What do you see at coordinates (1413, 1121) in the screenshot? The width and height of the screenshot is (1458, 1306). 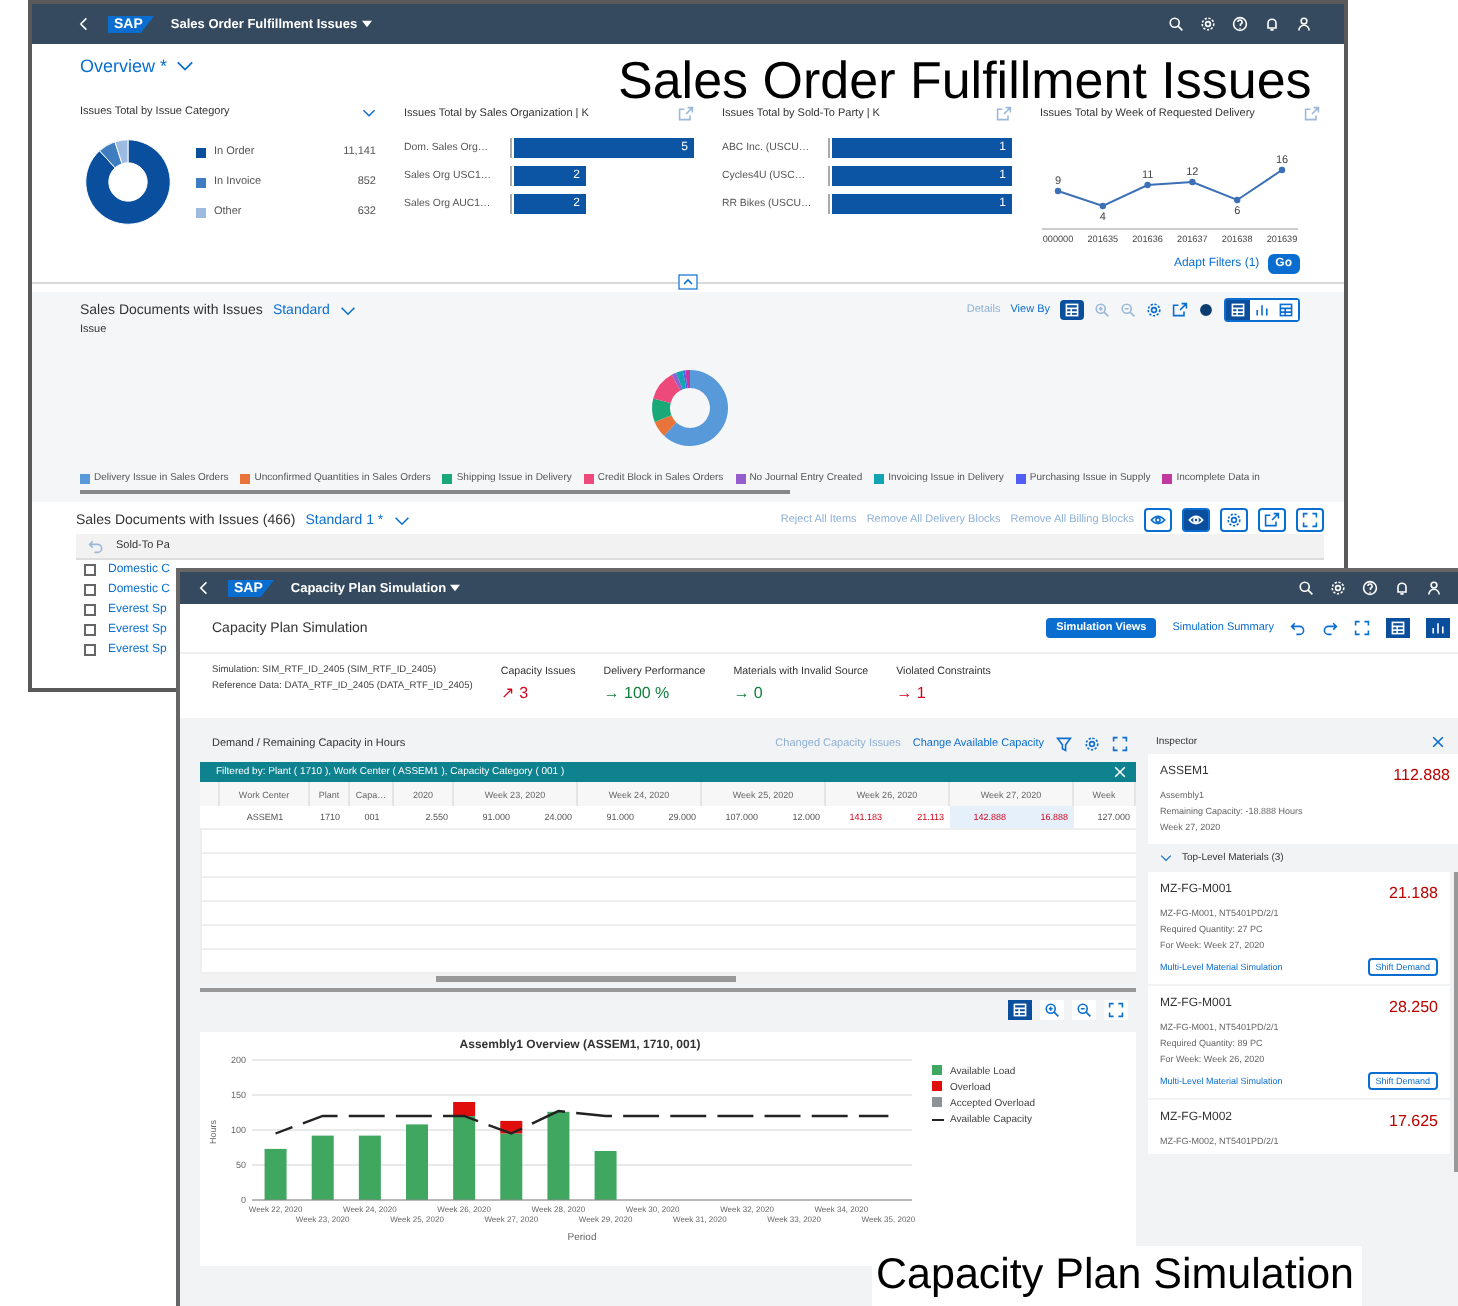 I see `material-value: 17.625` at bounding box center [1413, 1121].